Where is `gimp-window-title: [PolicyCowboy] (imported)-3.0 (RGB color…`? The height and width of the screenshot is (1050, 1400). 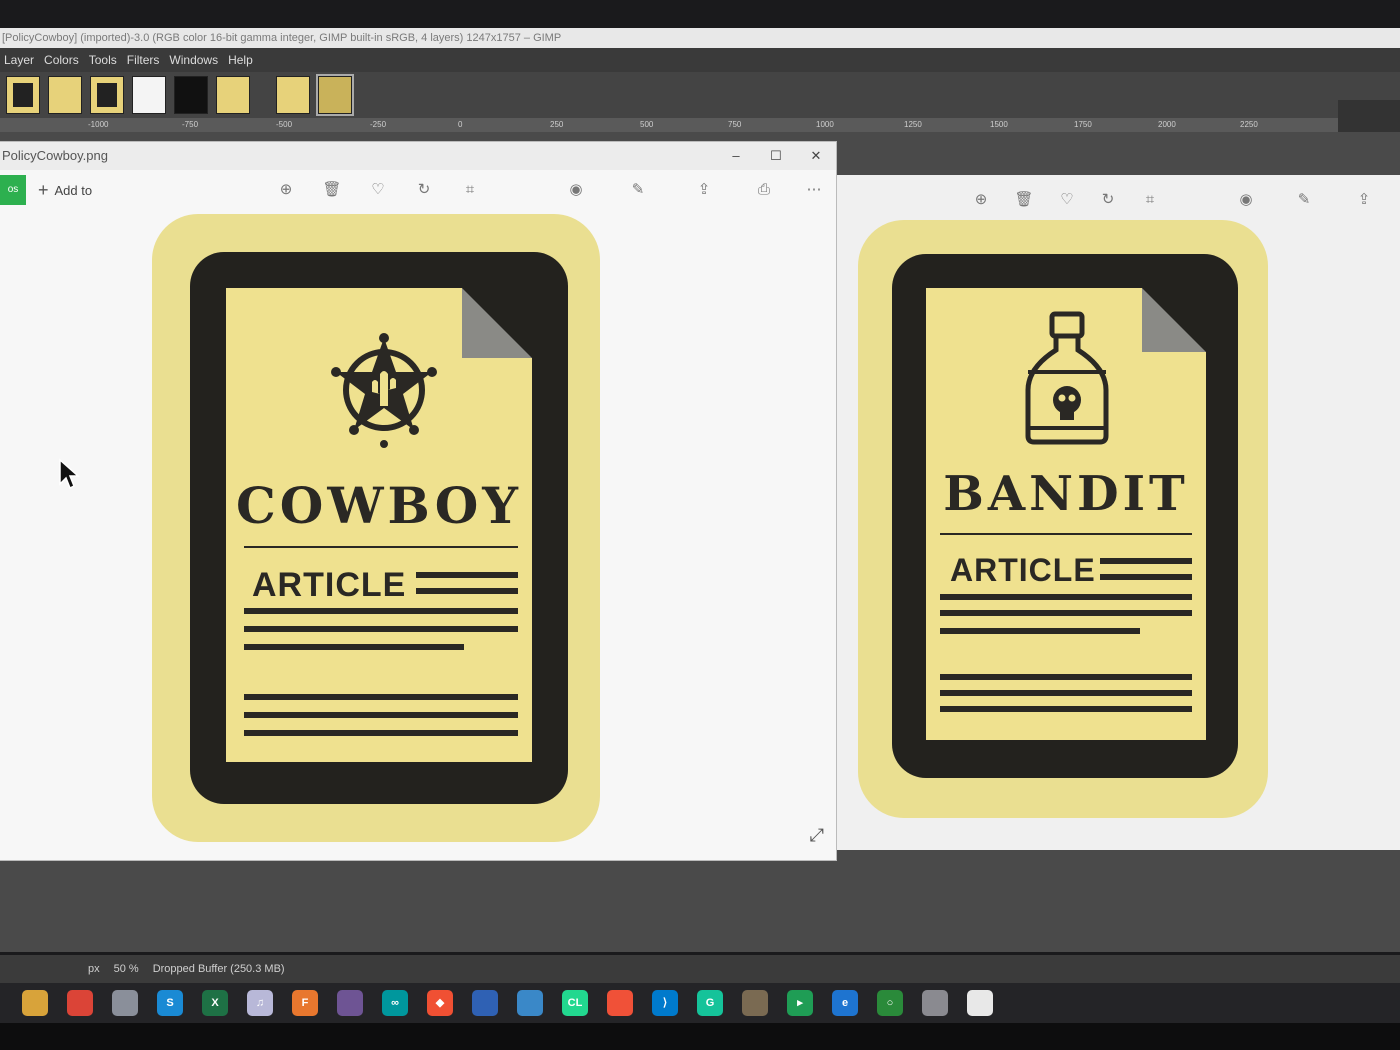 gimp-window-title: [PolicyCowboy] (imported)-3.0 (RGB color… is located at coordinates (700, 38).